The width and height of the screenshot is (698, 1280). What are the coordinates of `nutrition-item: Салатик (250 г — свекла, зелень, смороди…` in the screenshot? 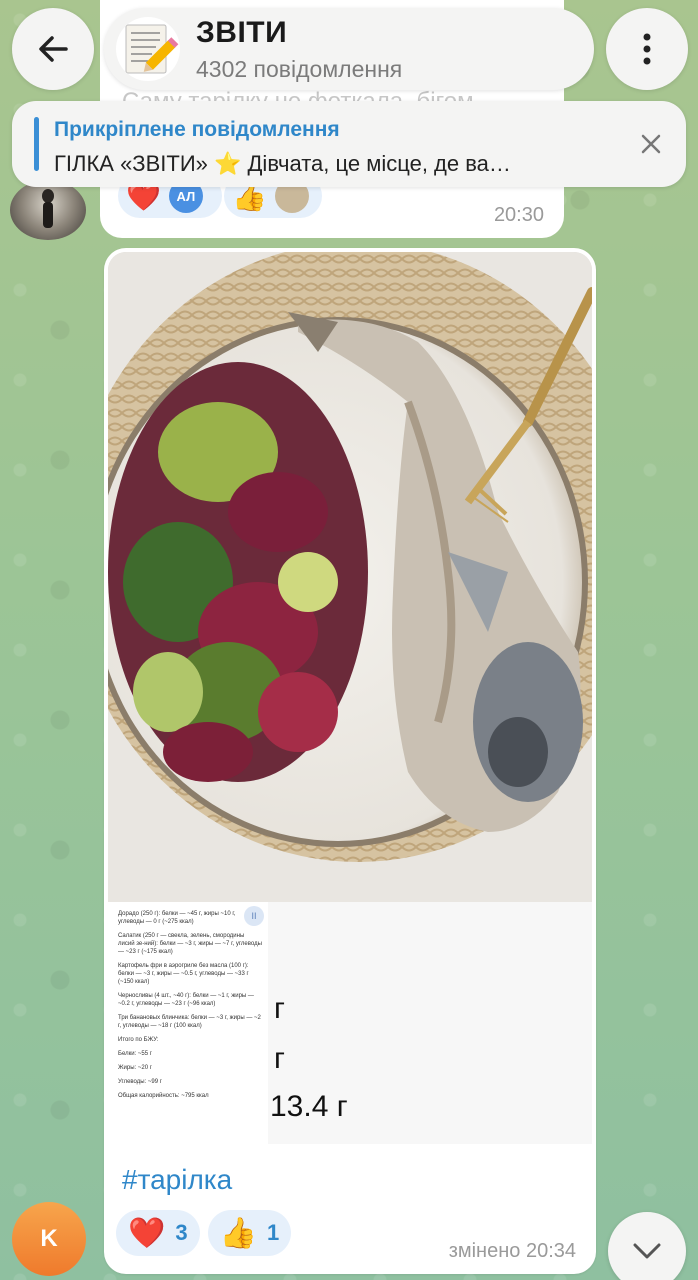 It's located at (190, 944).